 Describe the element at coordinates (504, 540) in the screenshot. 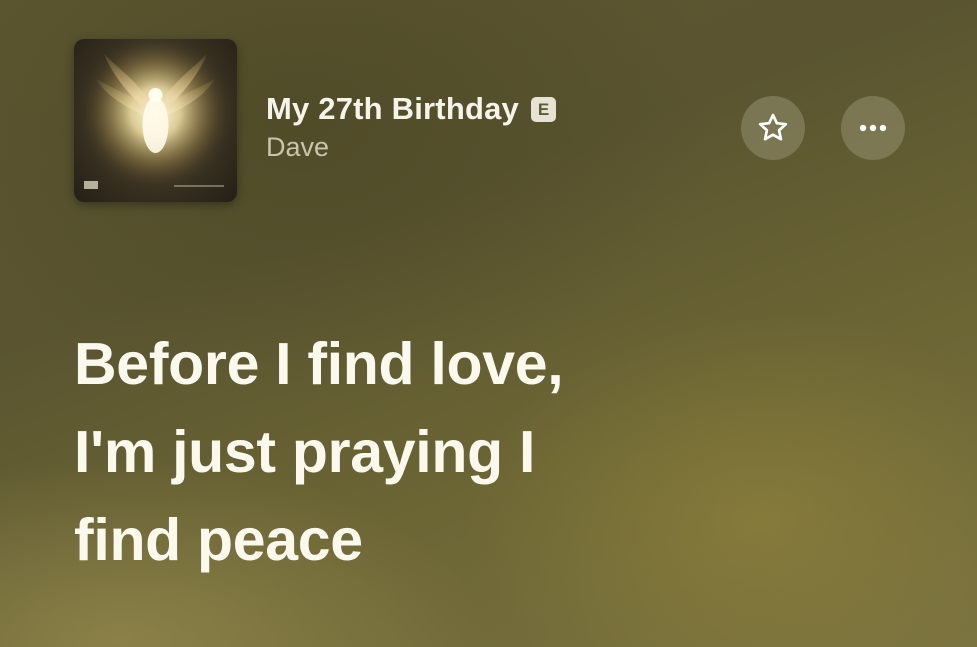

I see `lyric-line: find peace` at that location.